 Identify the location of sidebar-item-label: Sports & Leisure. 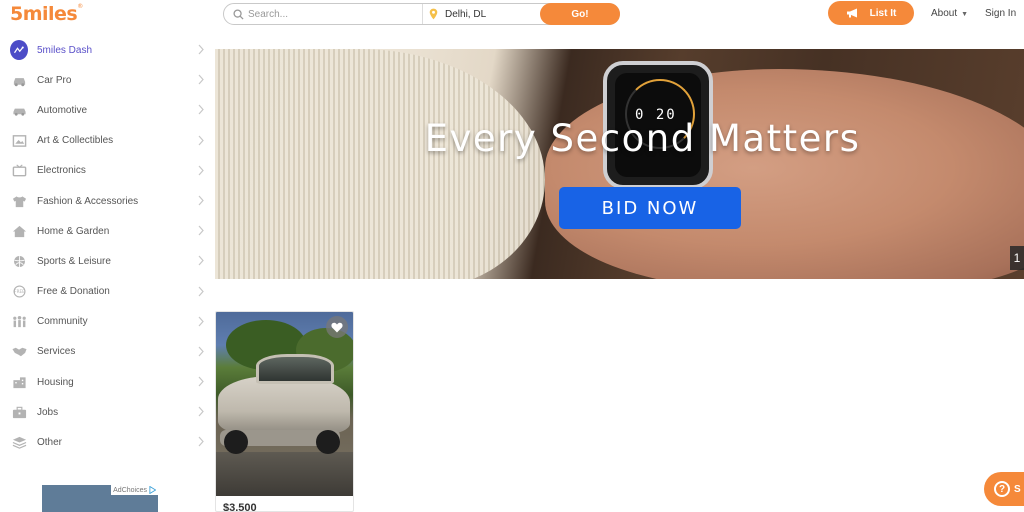
(74, 261).